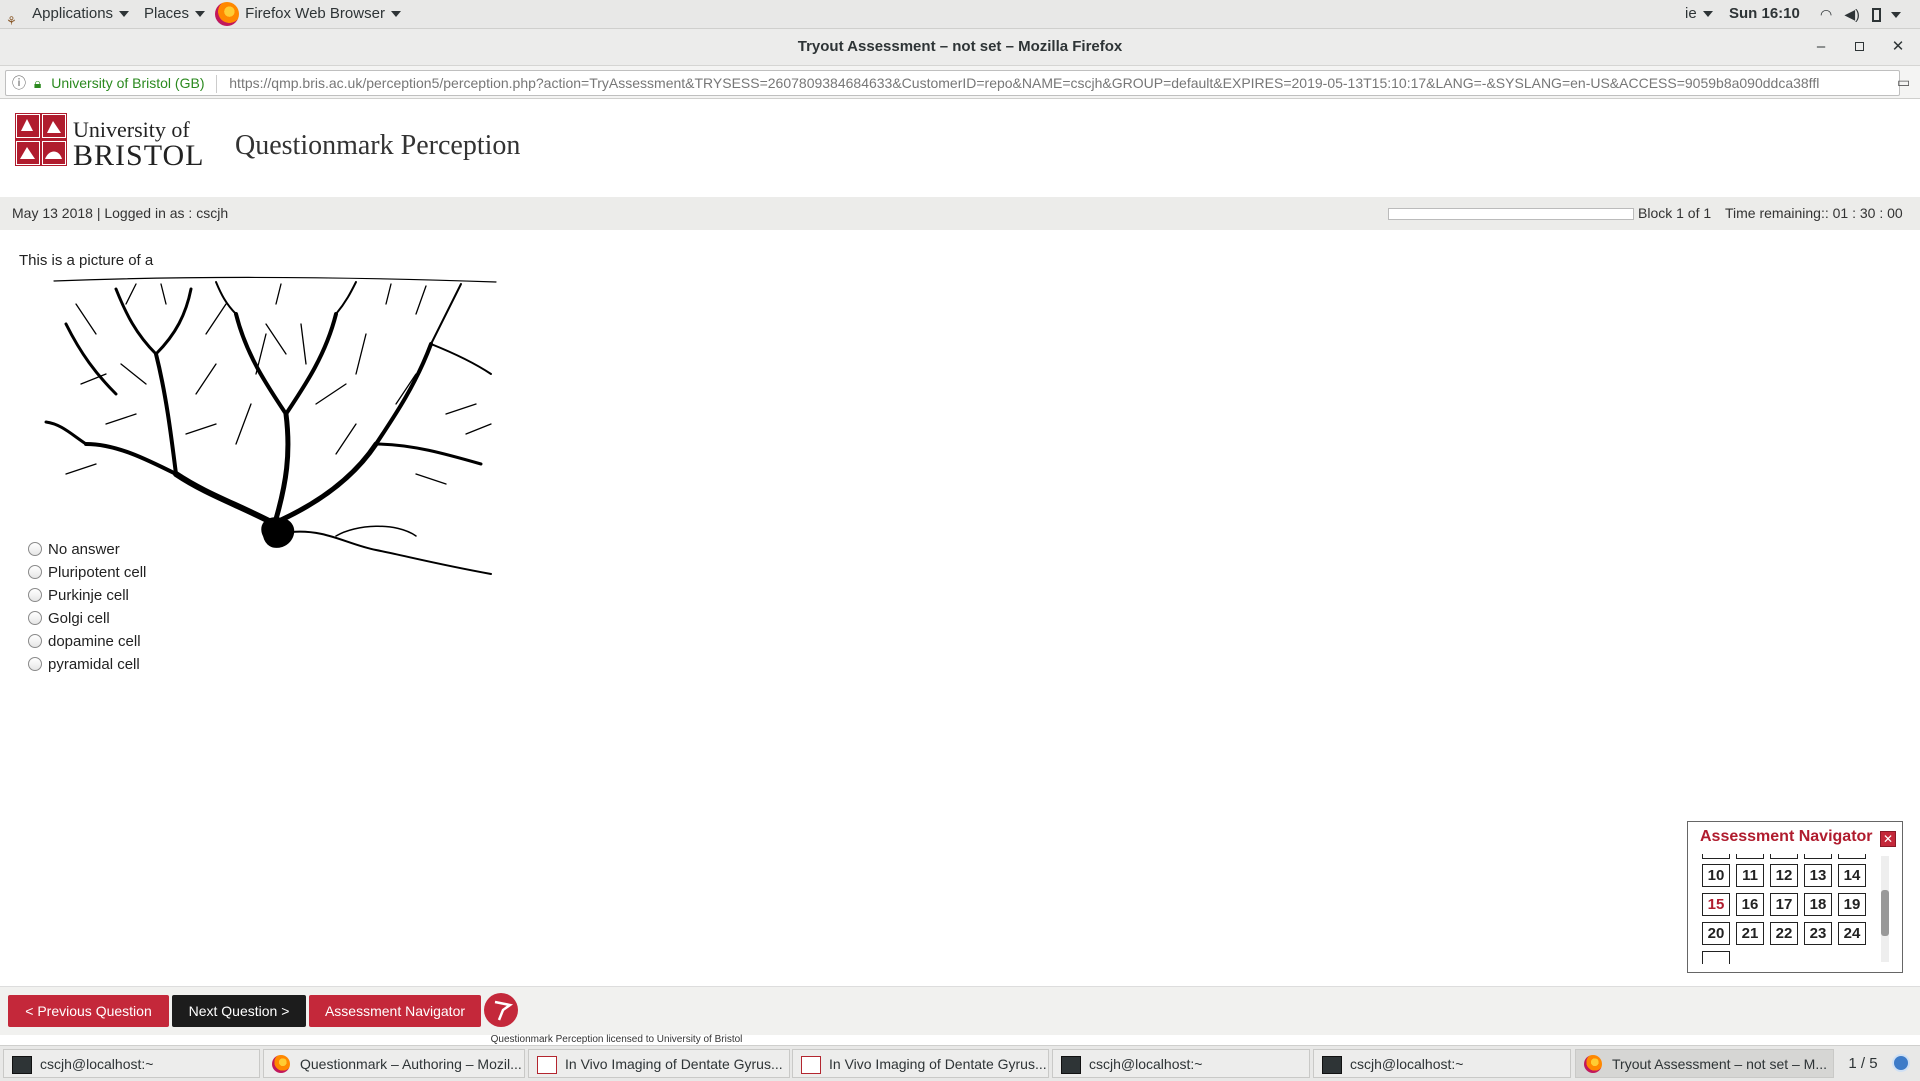 The image size is (1920, 1081). What do you see at coordinates (1784, 875) in the screenshot?
I see `question-cell-12: 12` at bounding box center [1784, 875].